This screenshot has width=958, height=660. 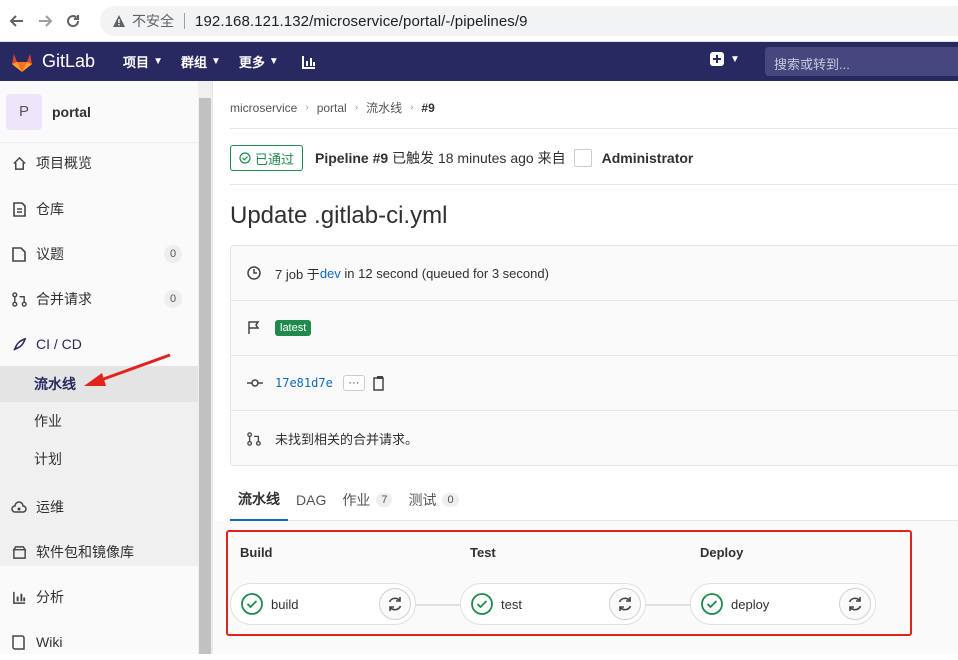 What do you see at coordinates (64, 299) in the screenshot?
I see `sidebar-item-label: 合并请求` at bounding box center [64, 299].